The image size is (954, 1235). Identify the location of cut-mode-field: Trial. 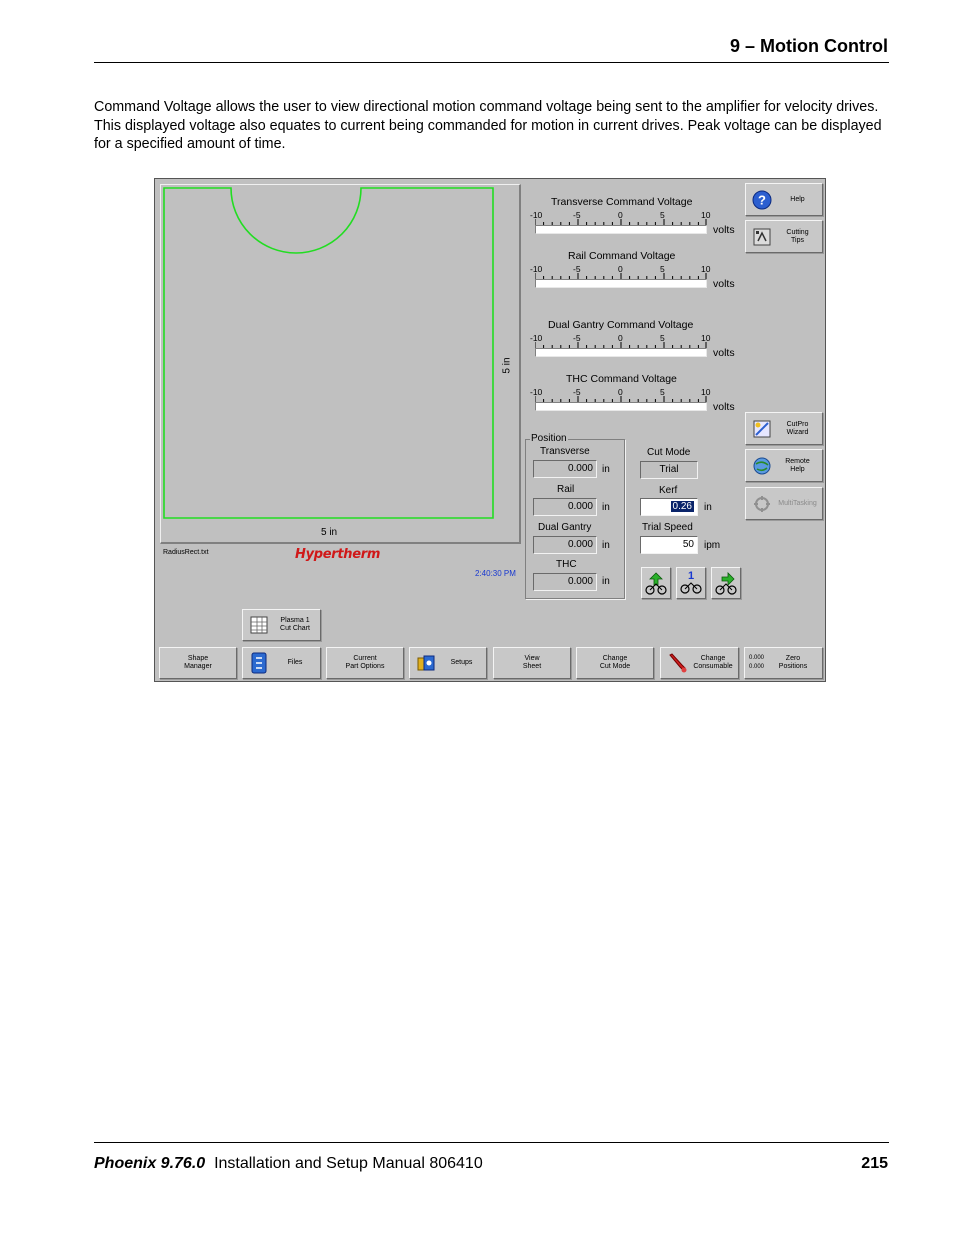
(669, 470).